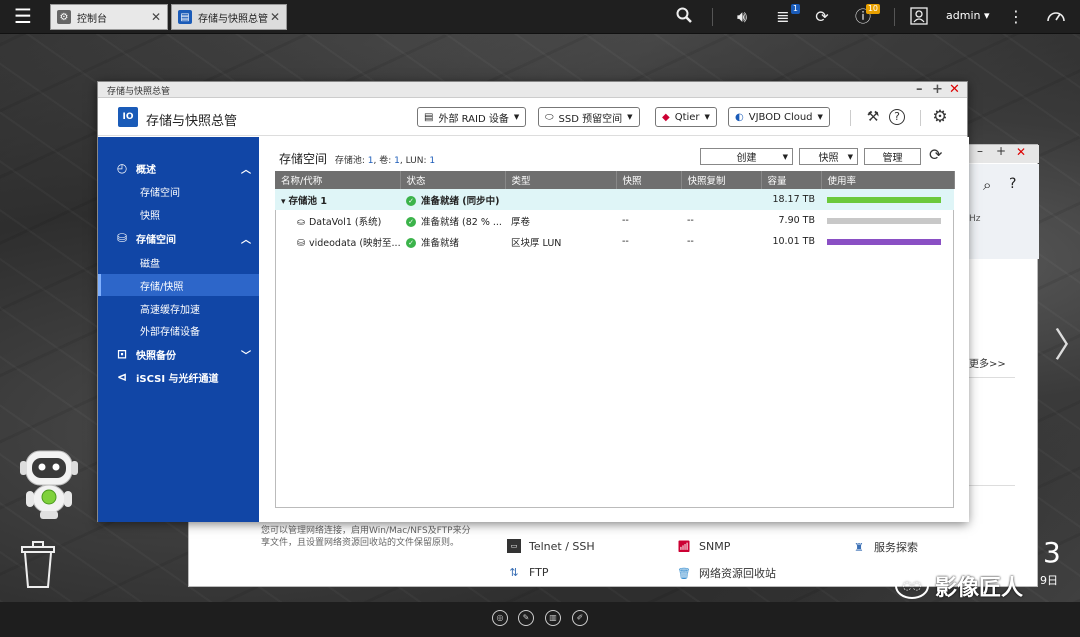 Image resolution: width=1080 pixels, height=637 pixels. Describe the element at coordinates (786, 15) in the screenshot. I see `task-queue-icon: ≣ 1` at that location.